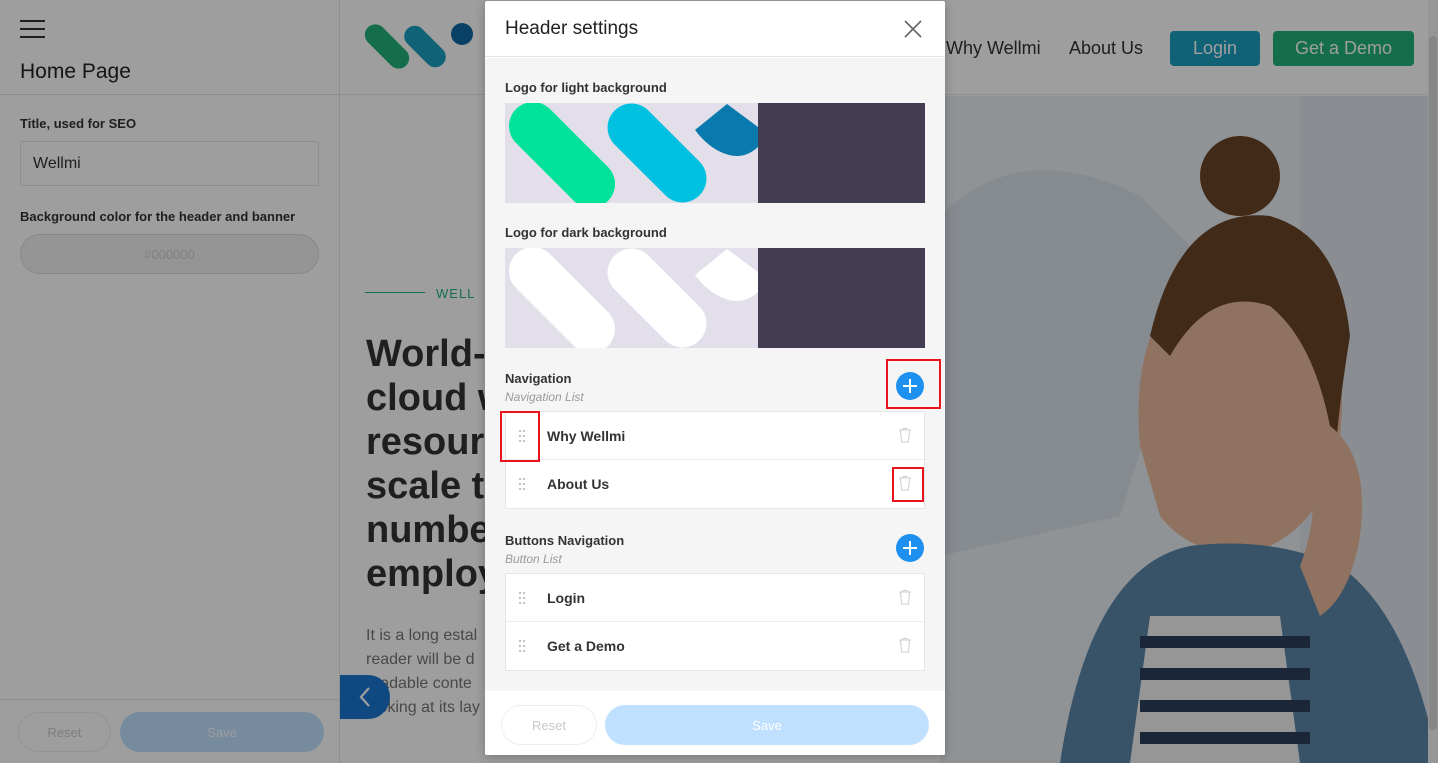 The height and width of the screenshot is (763, 1438). What do you see at coordinates (715, 598) in the screenshot?
I see `button-list-item: Login` at bounding box center [715, 598].